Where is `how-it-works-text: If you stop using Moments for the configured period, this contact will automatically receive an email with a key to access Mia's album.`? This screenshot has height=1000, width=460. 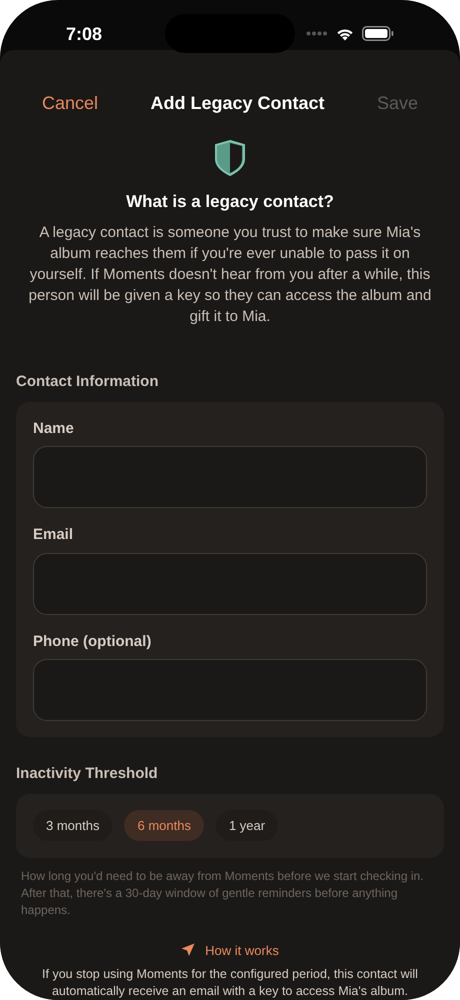 how-it-works-text: If you stop using Moments for the configured period, this contact will automatically receive an email with a key to access Mia's album. is located at coordinates (230, 983).